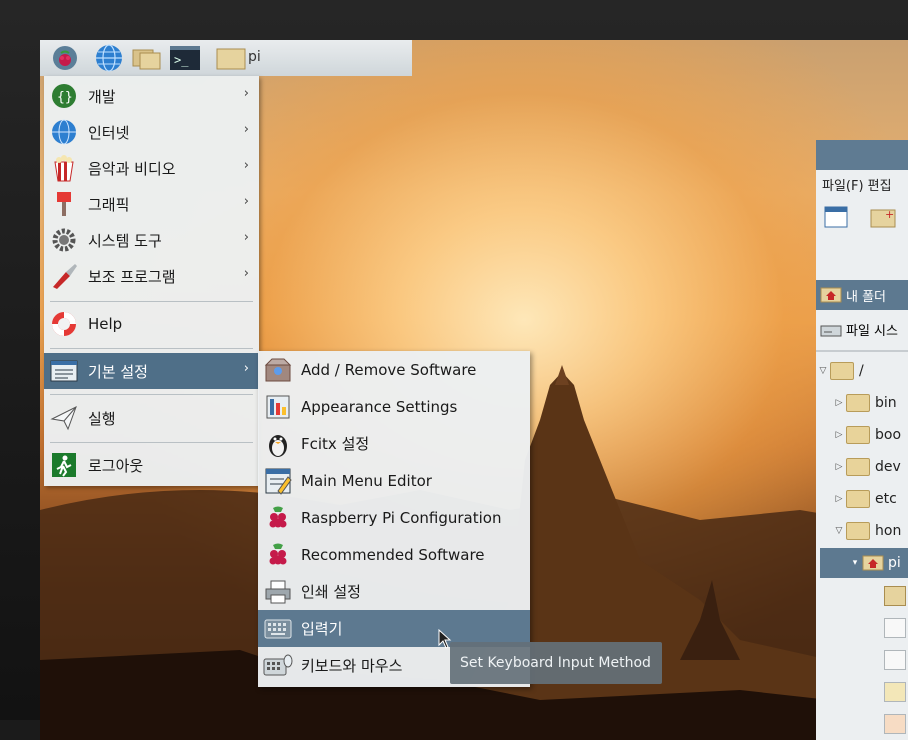  What do you see at coordinates (888, 467) in the screenshot?
I see `tree-label: dev` at bounding box center [888, 467].